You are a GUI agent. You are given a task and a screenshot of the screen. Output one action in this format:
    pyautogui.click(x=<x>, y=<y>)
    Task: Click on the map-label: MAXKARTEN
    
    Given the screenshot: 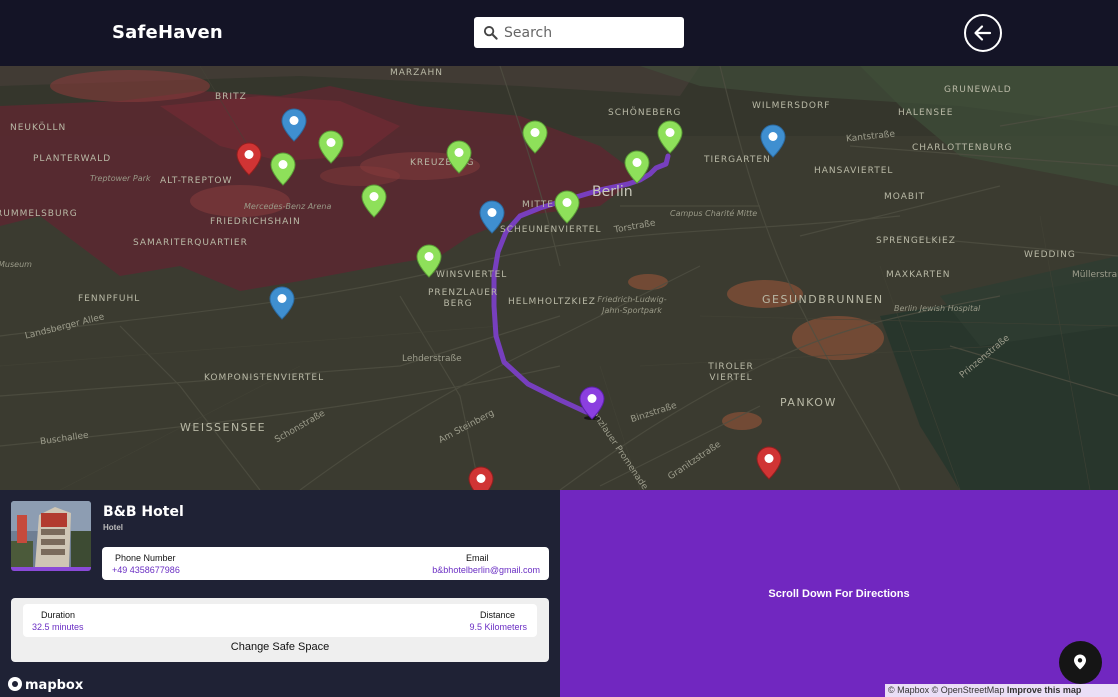 What is the action you would take?
    pyautogui.click(x=918, y=275)
    